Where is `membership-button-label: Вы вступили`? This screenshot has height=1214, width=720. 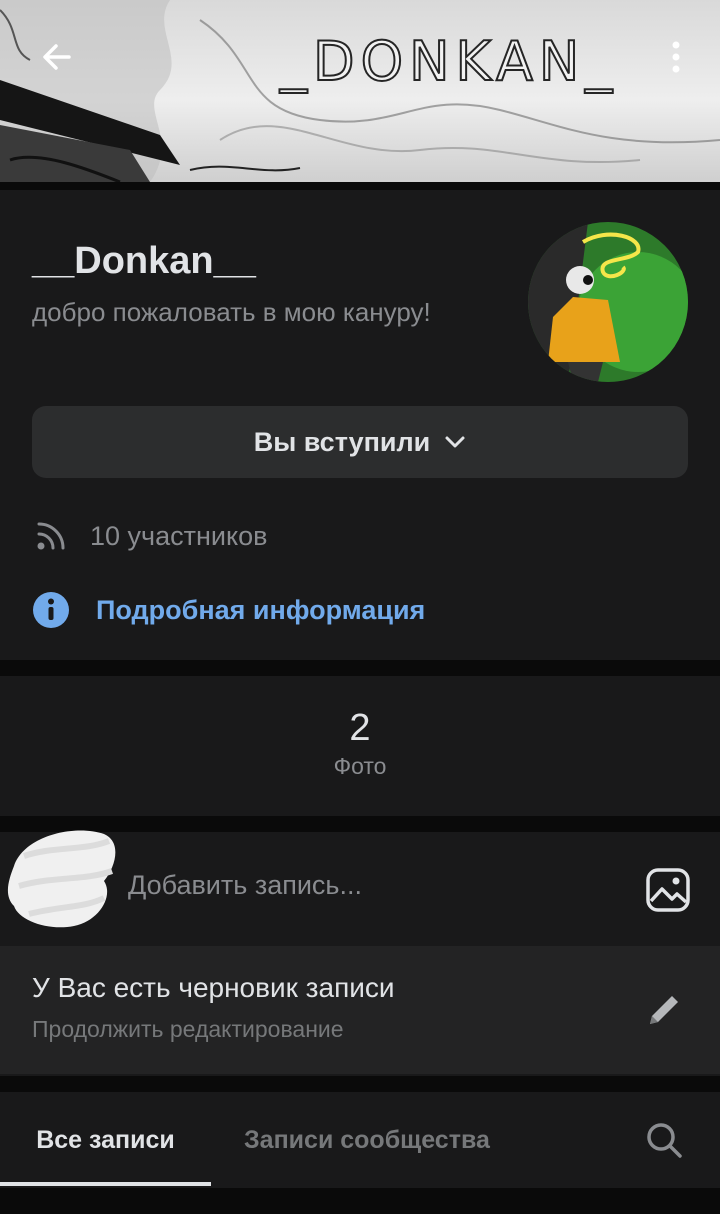 membership-button-label: Вы вступили is located at coordinates (342, 441).